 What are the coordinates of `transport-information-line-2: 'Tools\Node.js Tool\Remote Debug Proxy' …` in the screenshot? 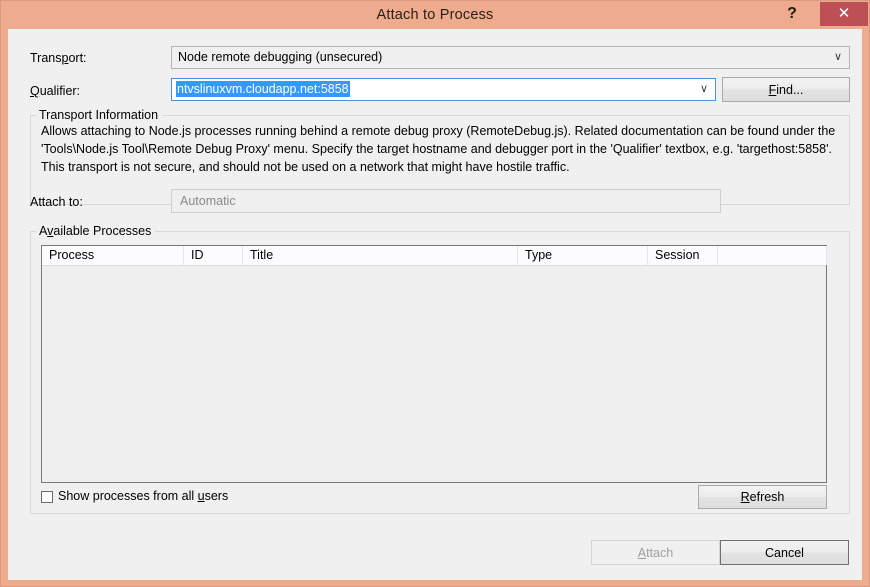 It's located at (436, 149).